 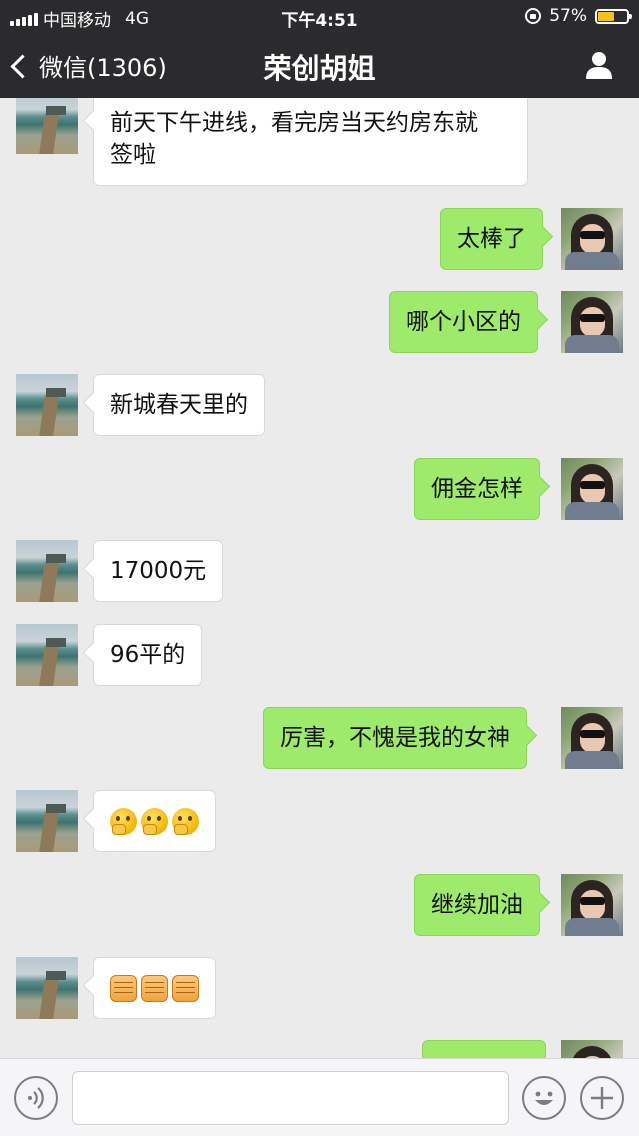 I want to click on status-right: 57%, so click(x=578, y=16).